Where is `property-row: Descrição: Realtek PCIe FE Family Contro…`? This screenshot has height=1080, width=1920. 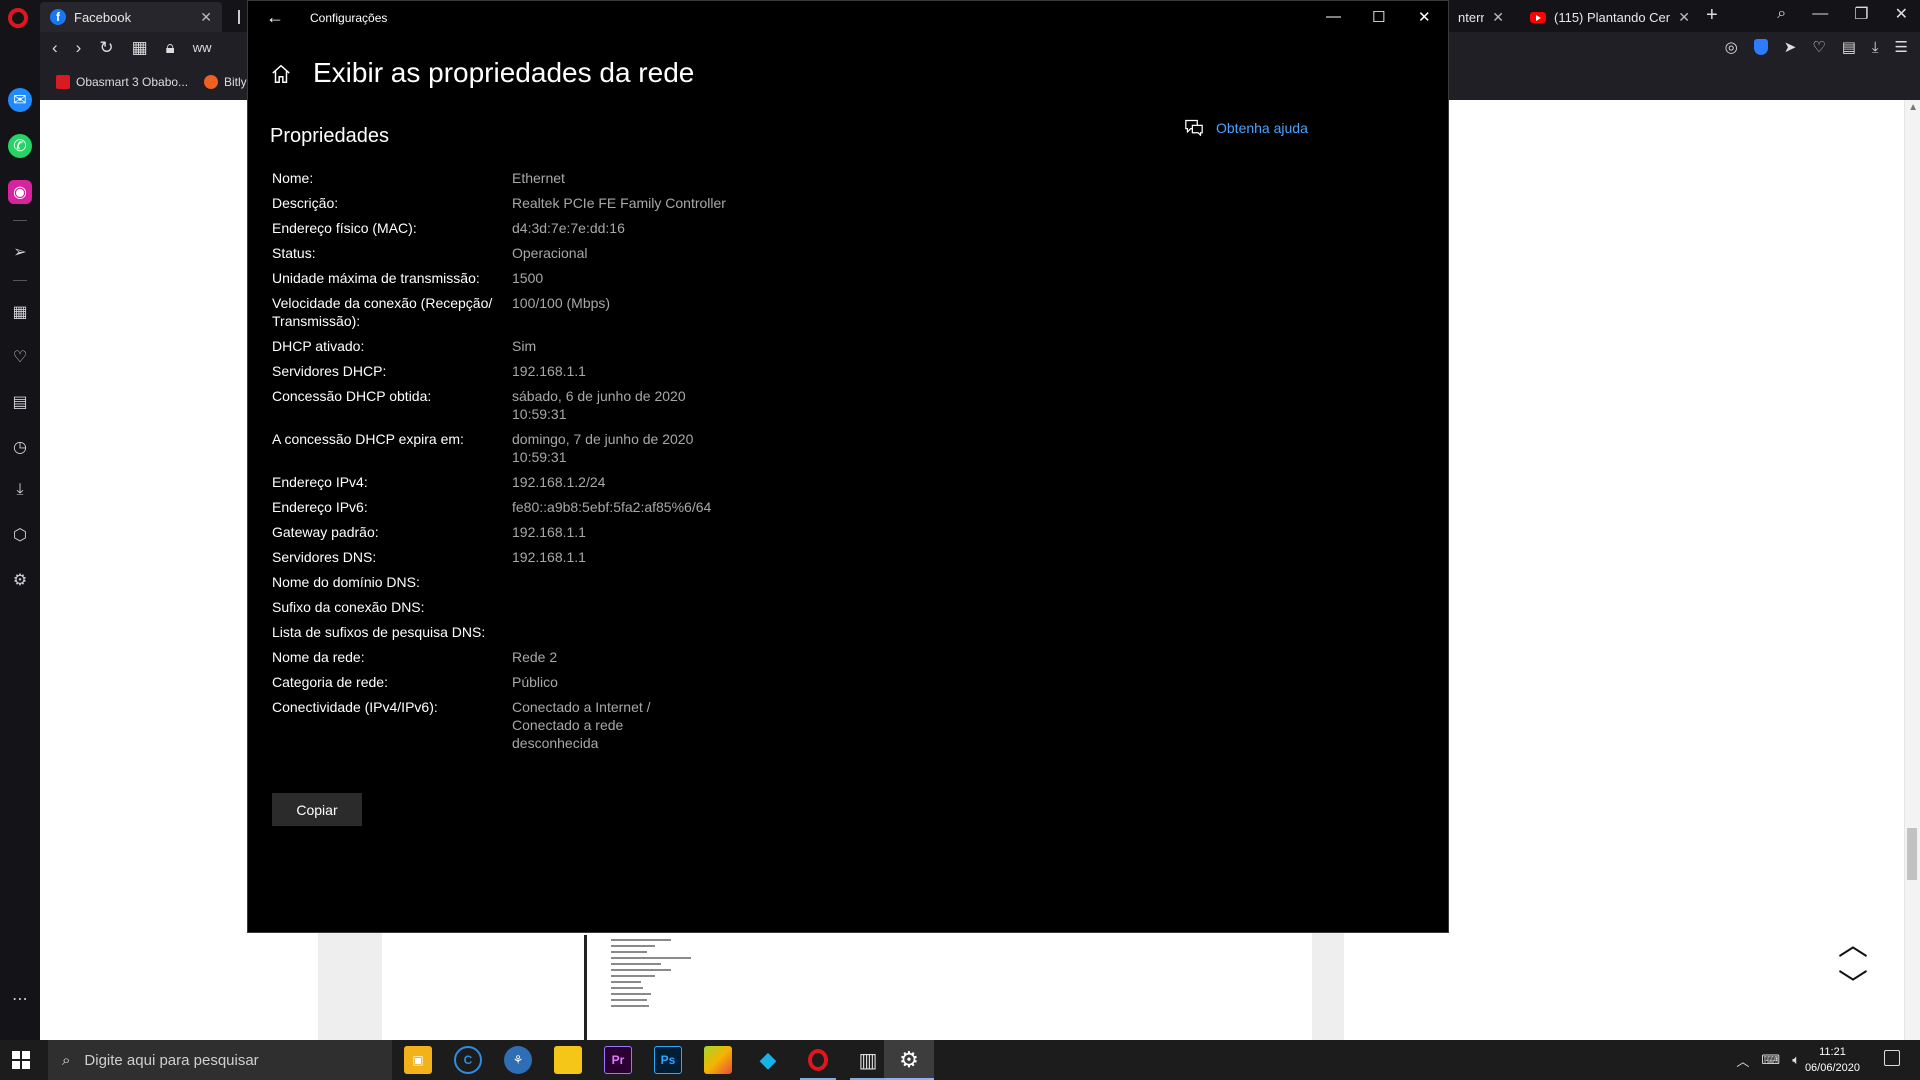 property-row: Descrição: Realtek PCIe FE Family Contro… is located at coordinates (632, 203).